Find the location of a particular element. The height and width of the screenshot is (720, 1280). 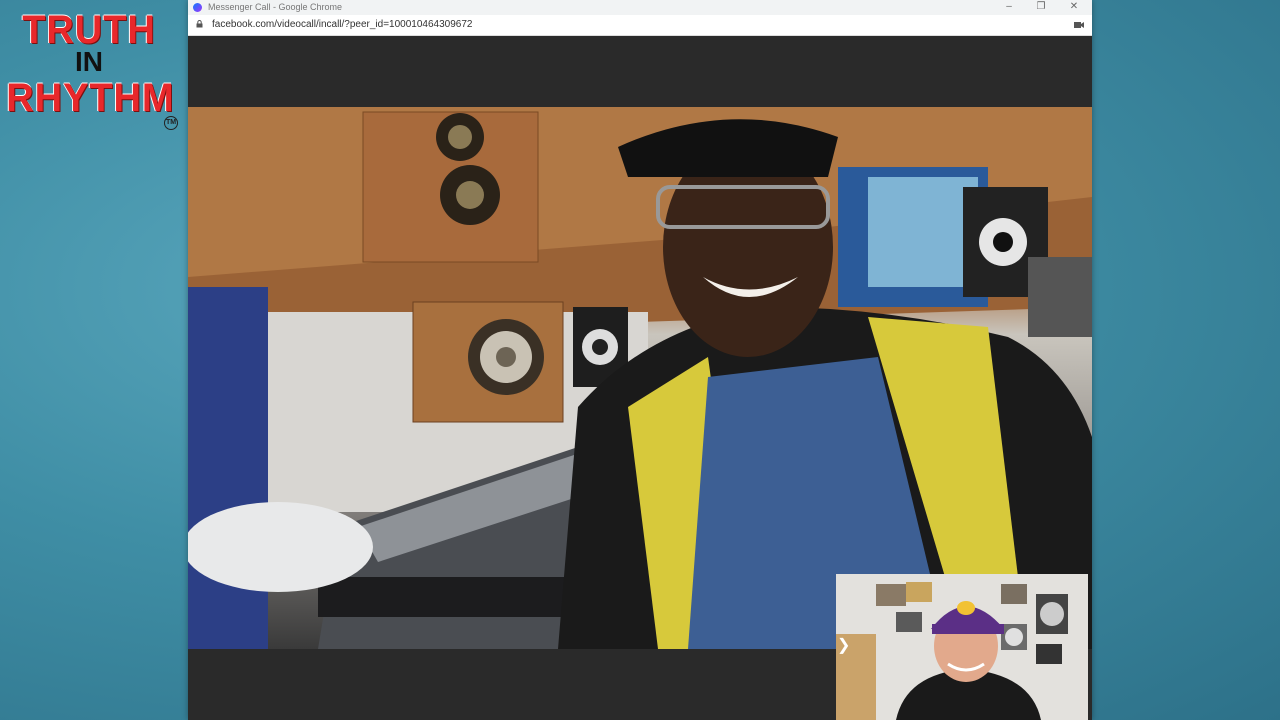

messenger-icon is located at coordinates (197, 7).